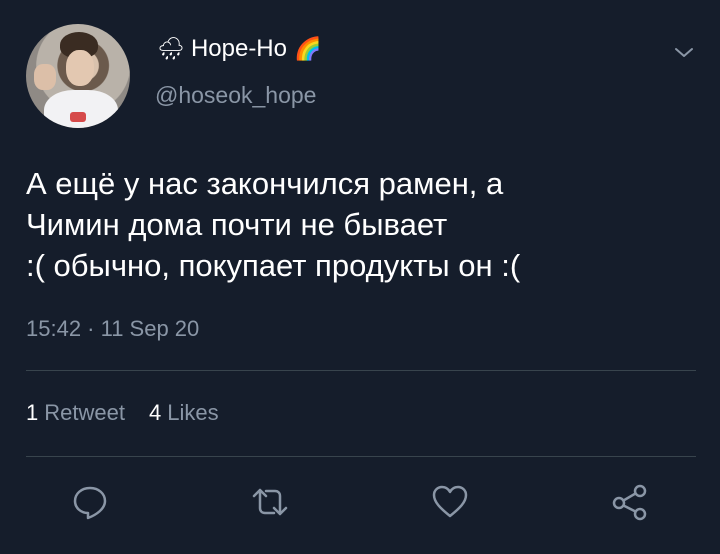  I want to click on user-name-row: 🌧 Hope-Ho 🌈, so click(239, 49).